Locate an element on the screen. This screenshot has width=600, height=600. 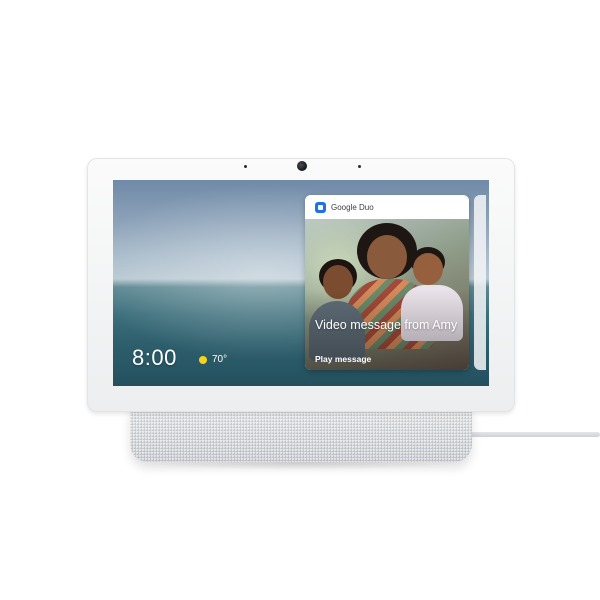
next-card-peek is located at coordinates (480, 282).